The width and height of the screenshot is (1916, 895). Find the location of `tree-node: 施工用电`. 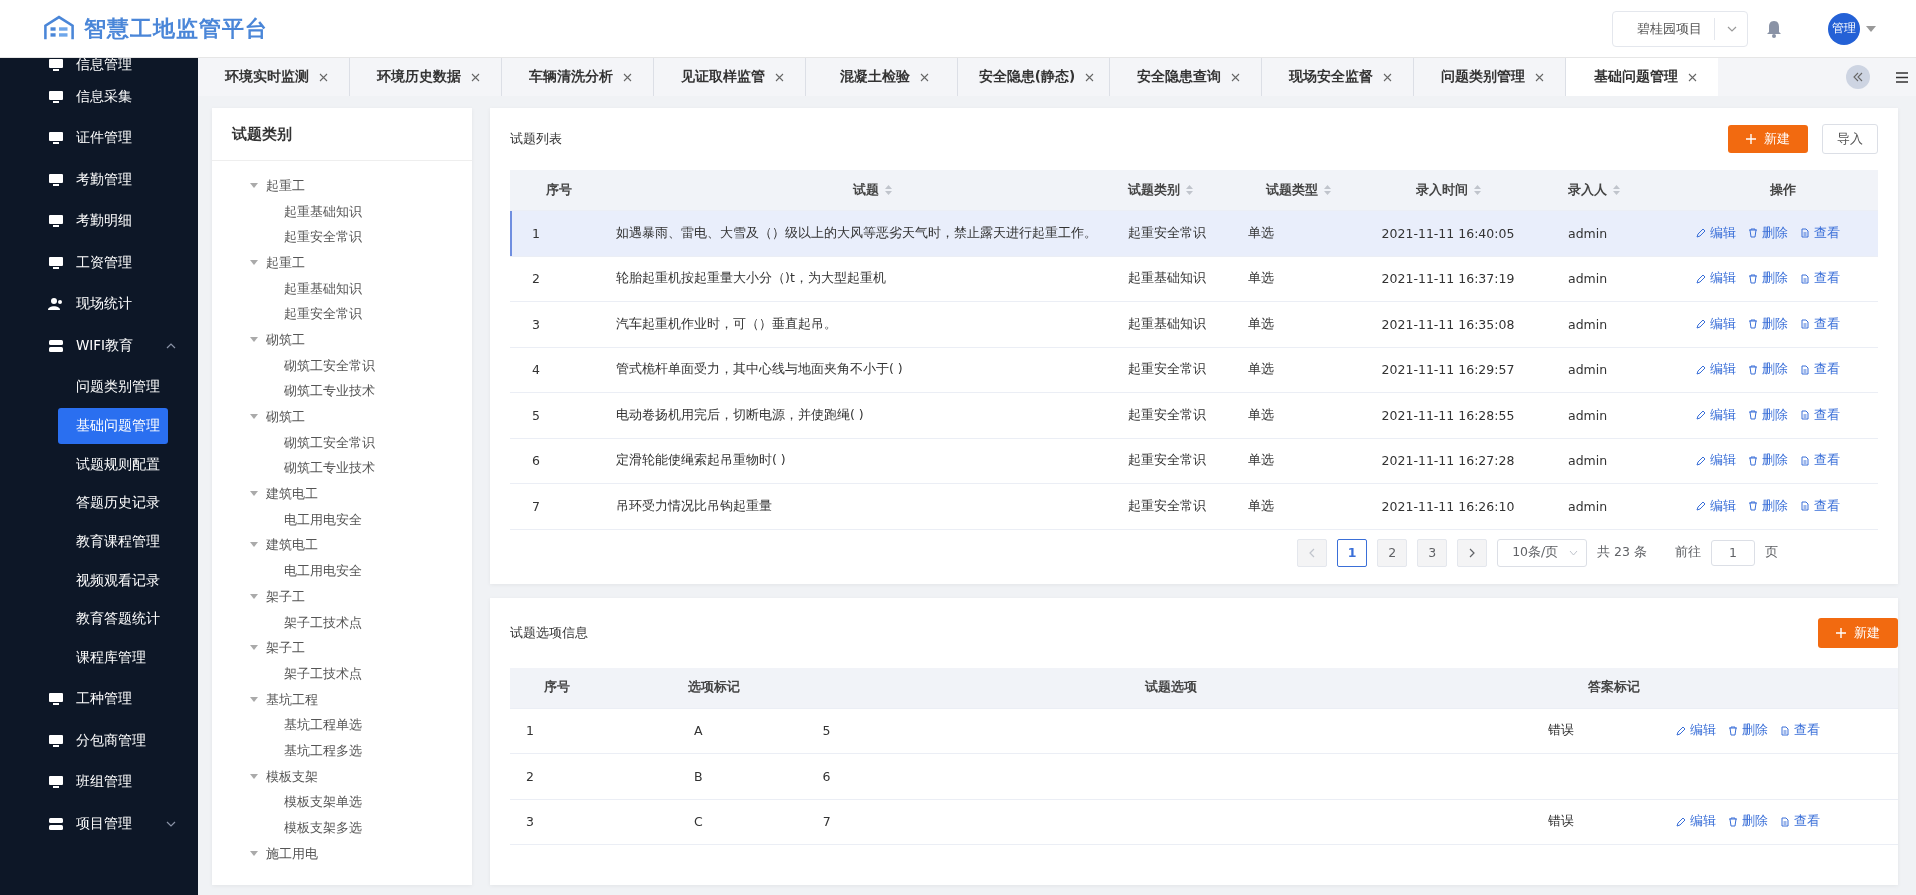

tree-node: 施工用电 is located at coordinates (292, 853).